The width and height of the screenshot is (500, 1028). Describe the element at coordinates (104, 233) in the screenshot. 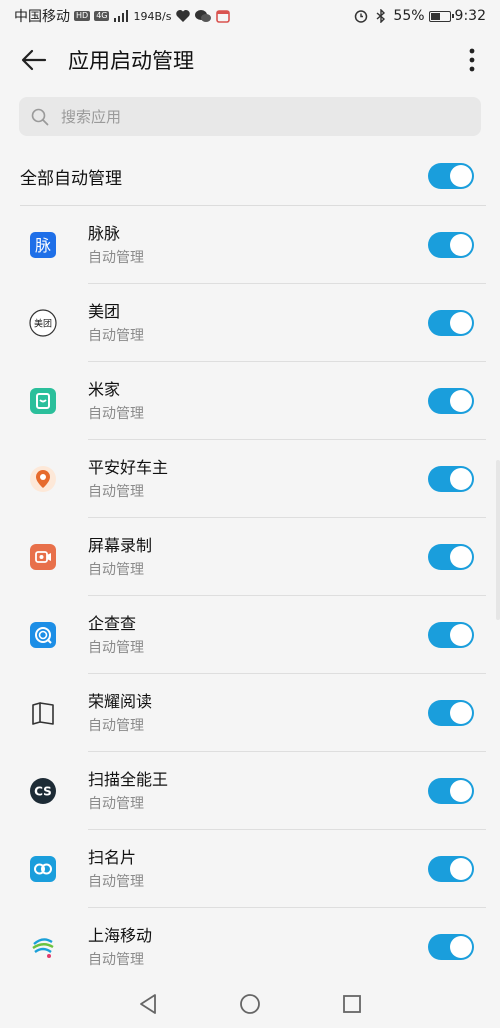

I see `app-name: 脉脉` at that location.